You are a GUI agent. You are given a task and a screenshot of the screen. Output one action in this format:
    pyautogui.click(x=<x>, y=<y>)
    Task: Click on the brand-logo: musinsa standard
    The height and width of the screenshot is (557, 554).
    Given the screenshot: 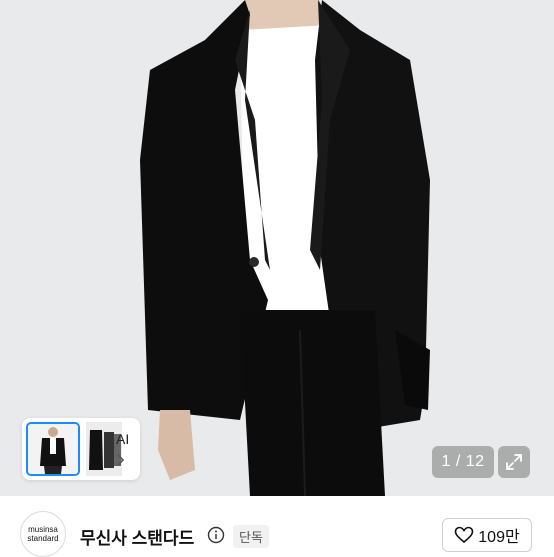 What is the action you would take?
    pyautogui.click(x=43, y=534)
    